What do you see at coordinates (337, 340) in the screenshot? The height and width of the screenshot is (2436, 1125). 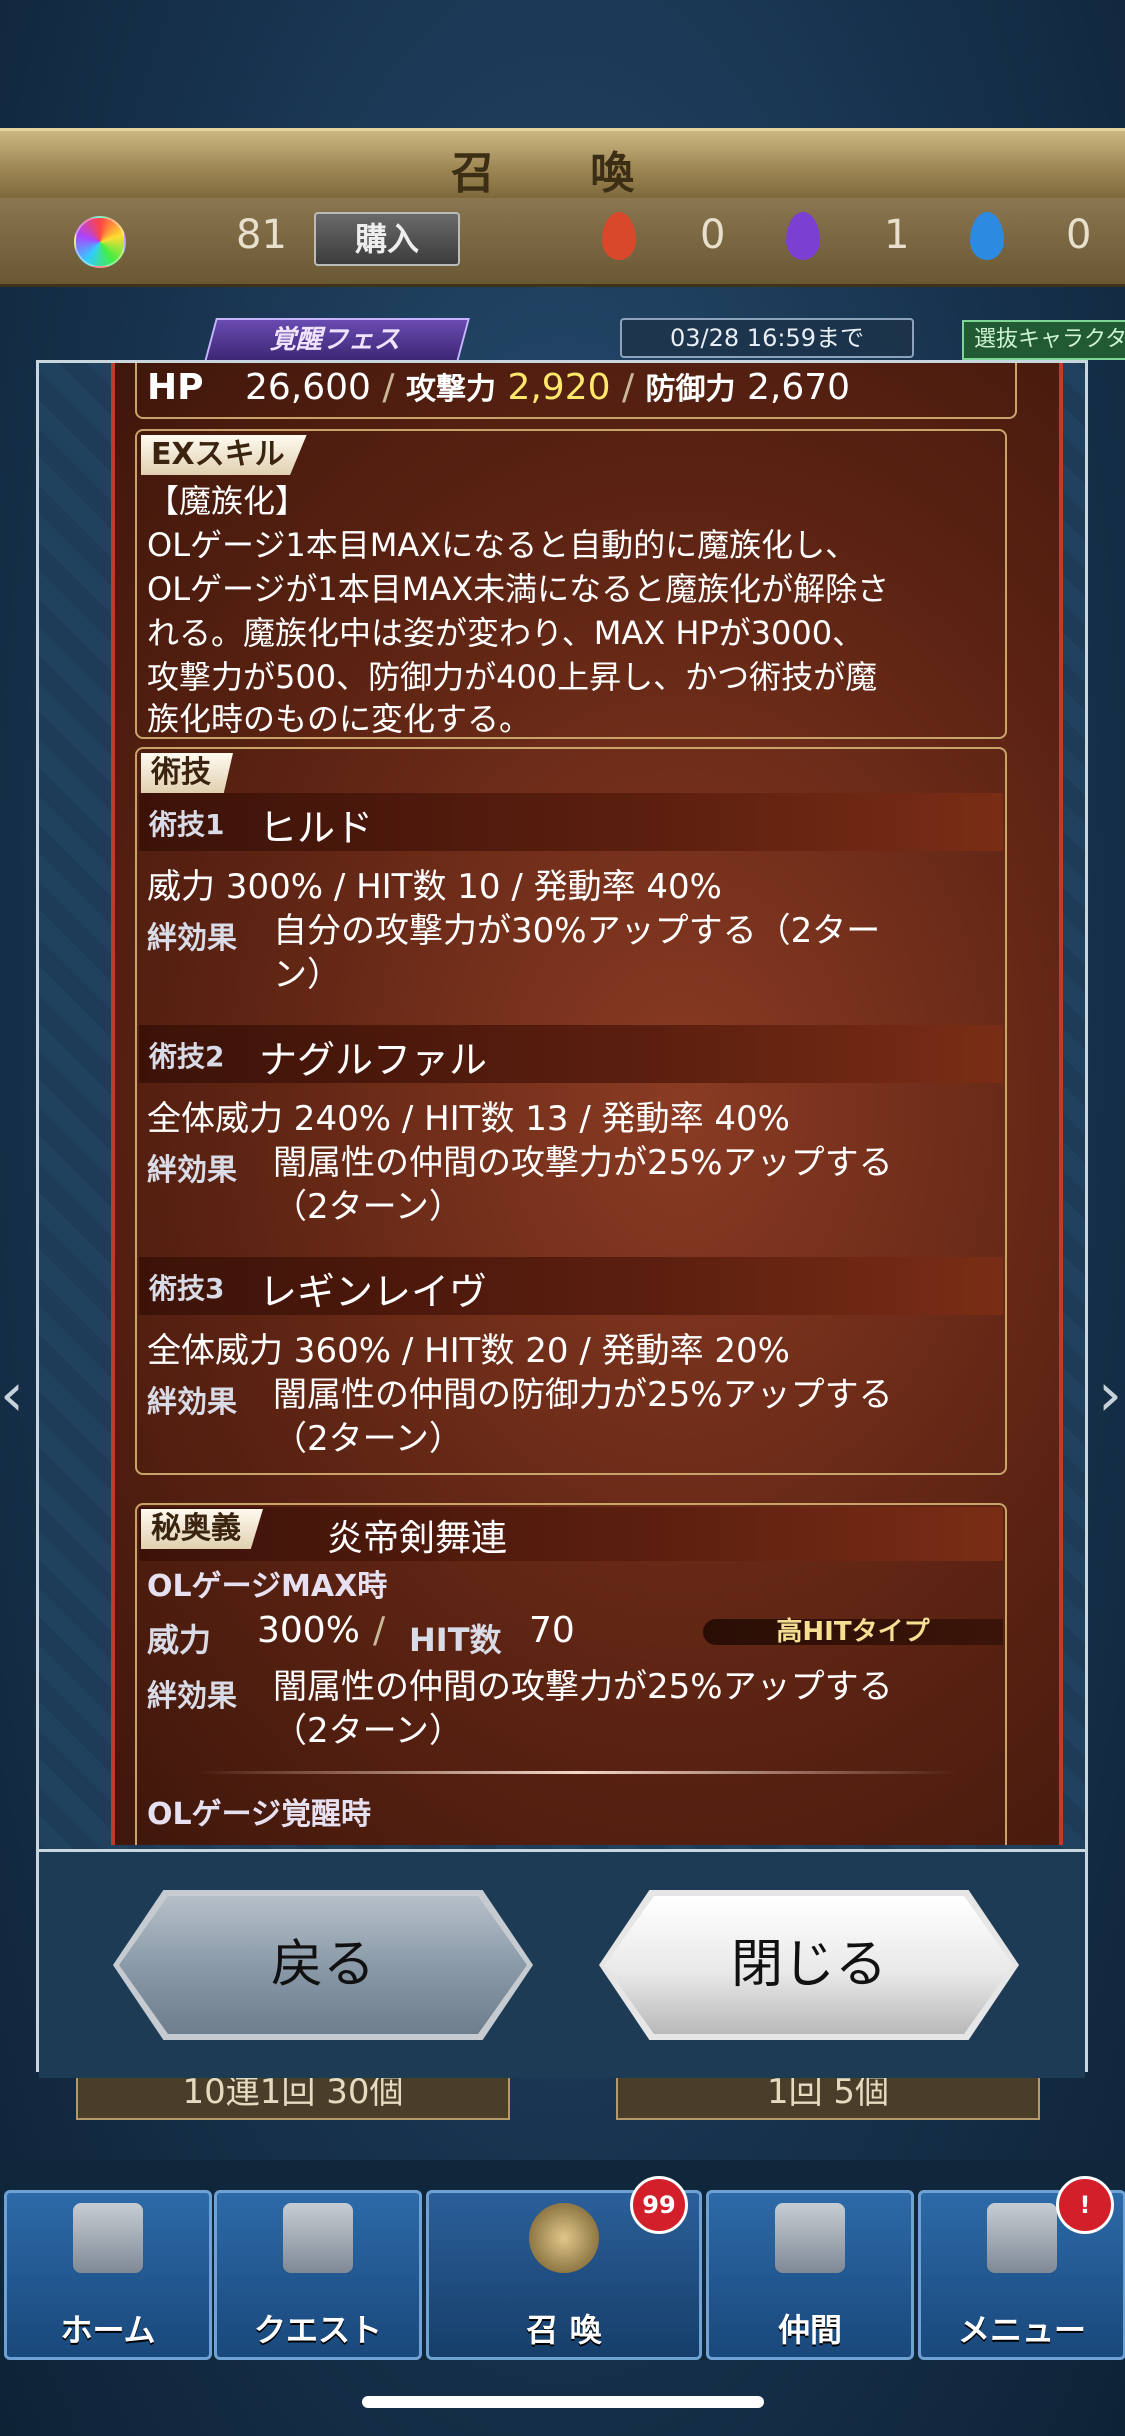 I see `fes-banner-label: 覚醒フェス` at bounding box center [337, 340].